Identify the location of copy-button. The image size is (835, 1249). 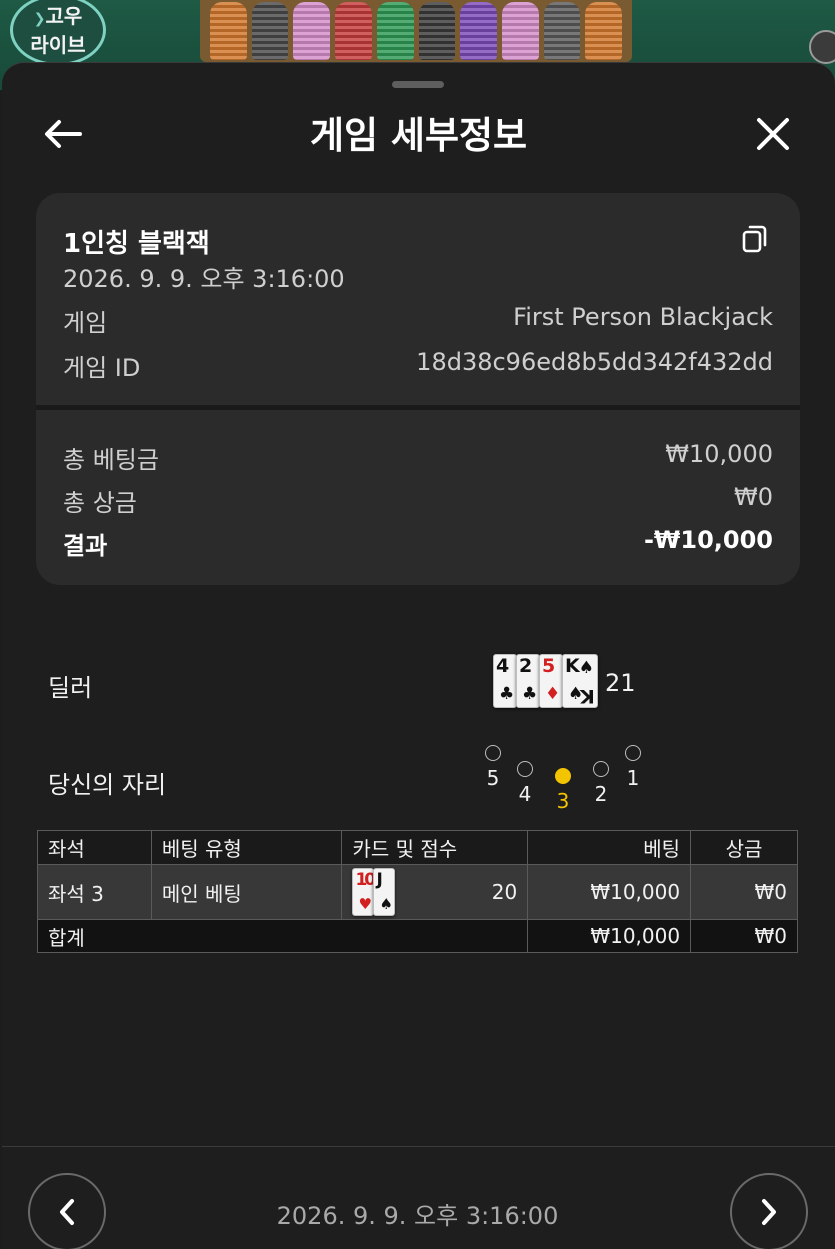
(756, 239).